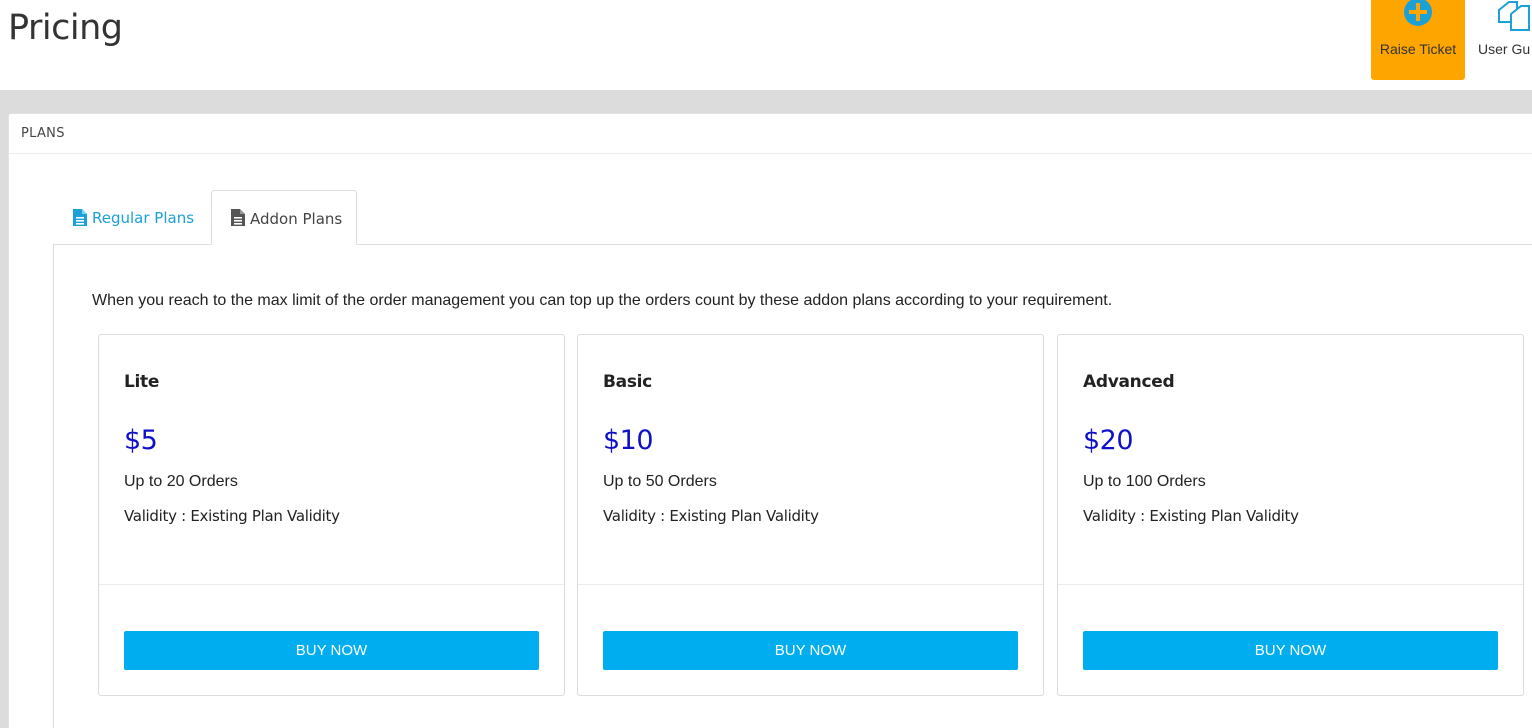 This screenshot has height=728, width=1532. Describe the element at coordinates (628, 440) in the screenshot. I see `plan-price: $10` at that location.